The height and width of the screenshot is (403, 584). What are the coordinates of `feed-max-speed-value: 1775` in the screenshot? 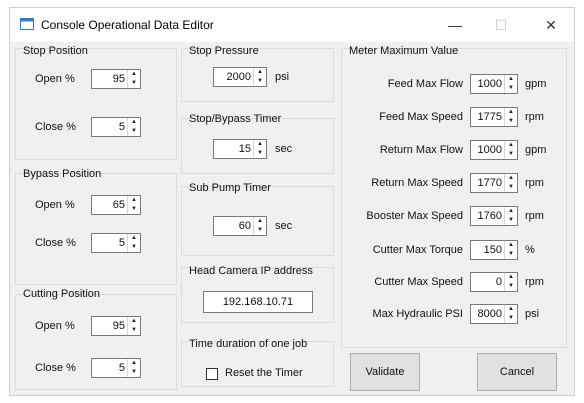 It's located at (489, 117).